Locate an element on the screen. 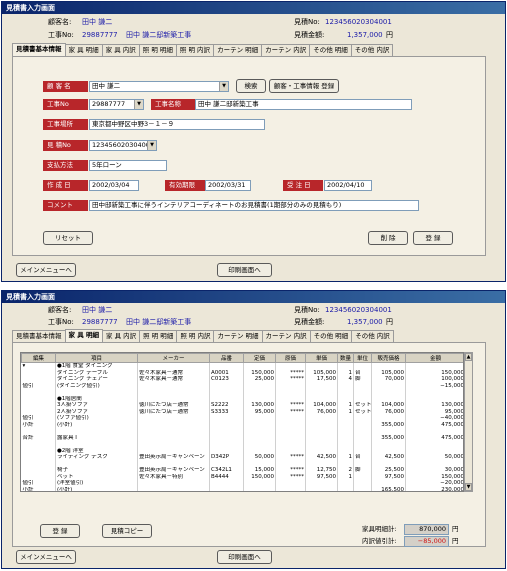  customer-job-register-button: 顧客・工事情報 登録 is located at coordinates (304, 86).